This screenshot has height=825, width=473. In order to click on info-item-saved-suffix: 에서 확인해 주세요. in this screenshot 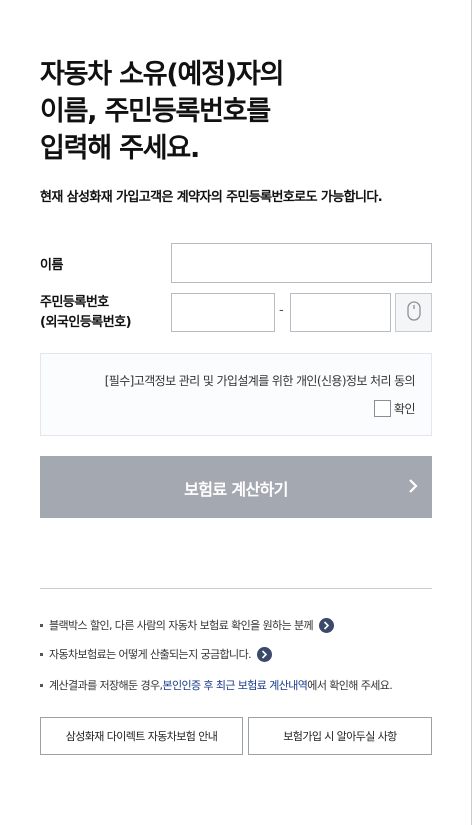, I will do `click(350, 685)`.